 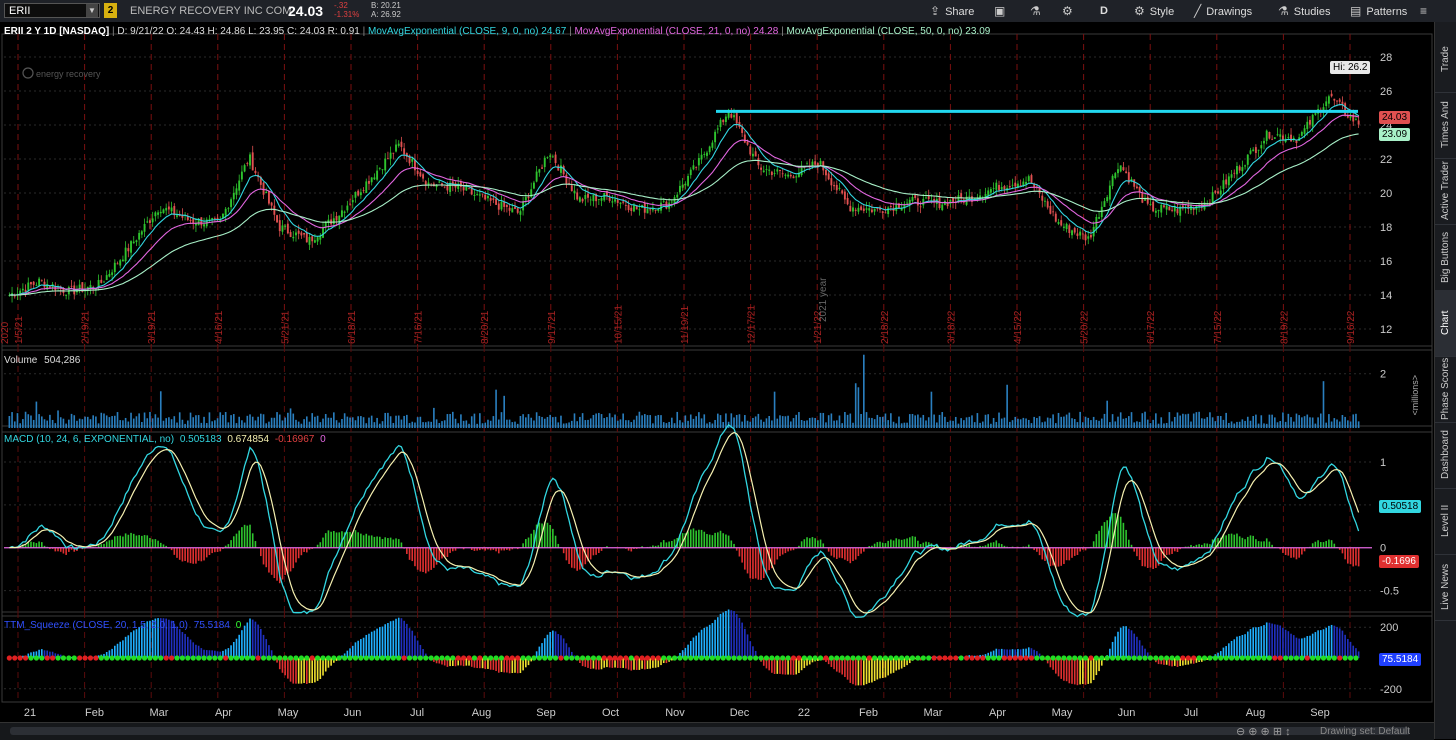 What do you see at coordinates (1223, 11) in the screenshot?
I see `drawings-button: ╱ Drawings` at bounding box center [1223, 11].